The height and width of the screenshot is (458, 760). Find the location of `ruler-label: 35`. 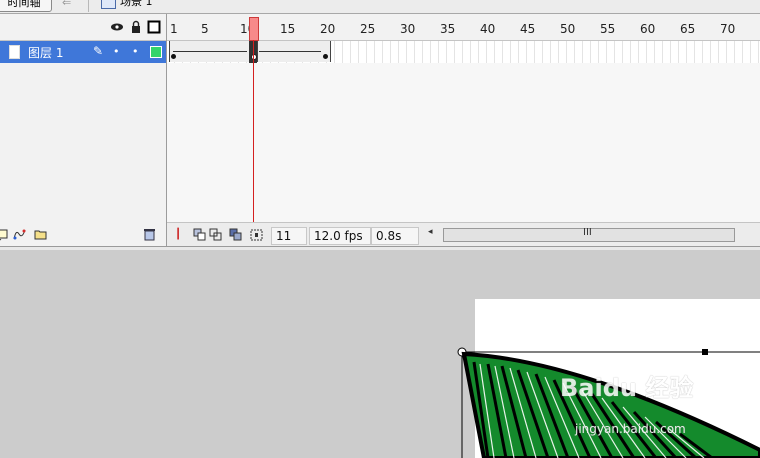

ruler-label: 35 is located at coordinates (448, 29).